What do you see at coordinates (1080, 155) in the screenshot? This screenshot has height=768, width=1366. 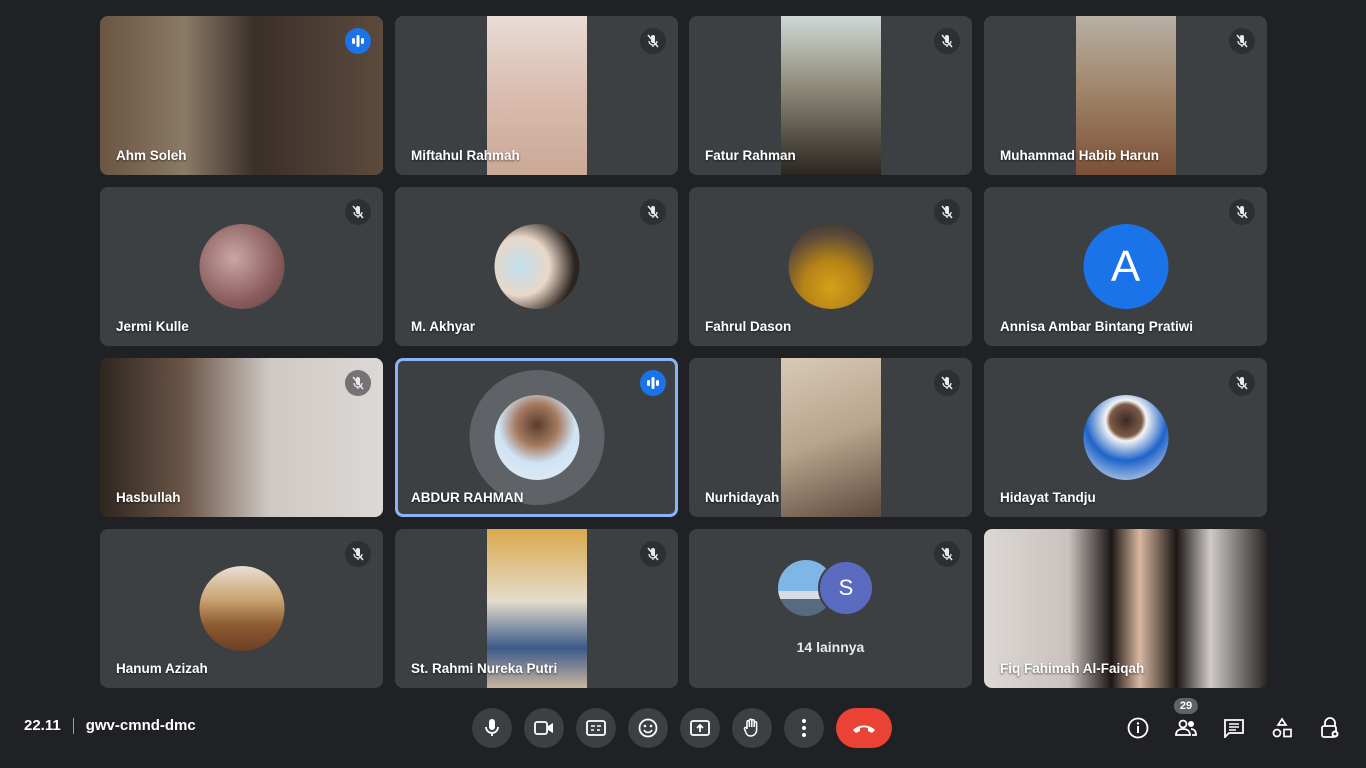 I see `participant-name: Muhammad Habib Harun` at bounding box center [1080, 155].